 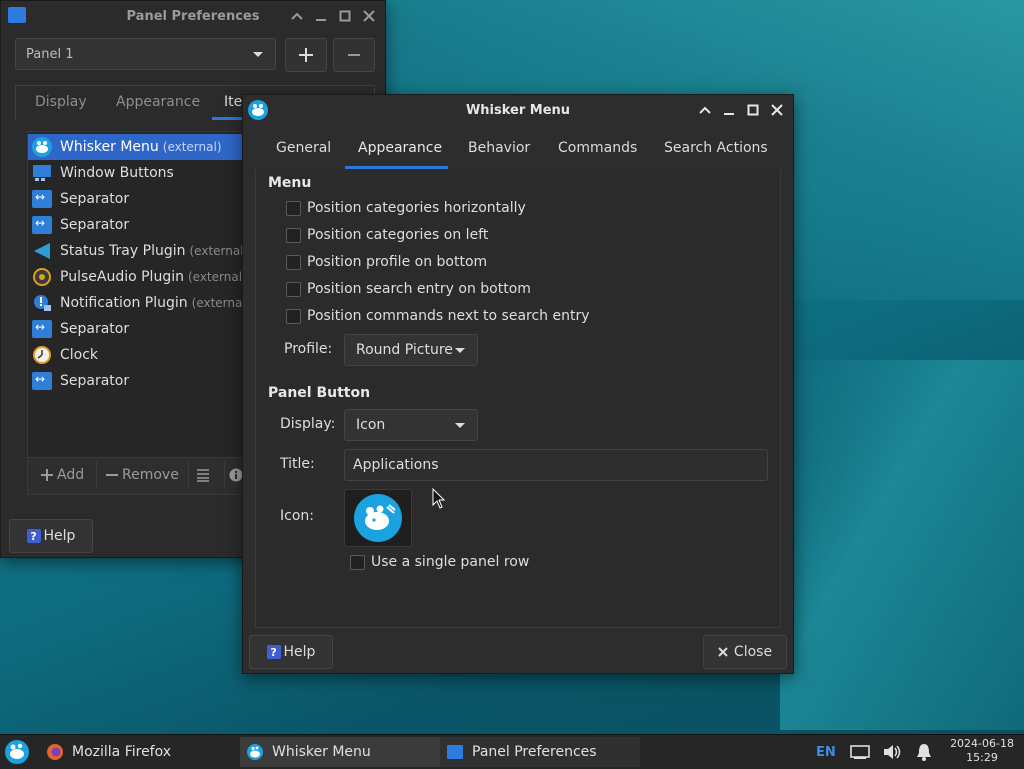 What do you see at coordinates (556, 465) in the screenshot?
I see `title-input: Applications` at bounding box center [556, 465].